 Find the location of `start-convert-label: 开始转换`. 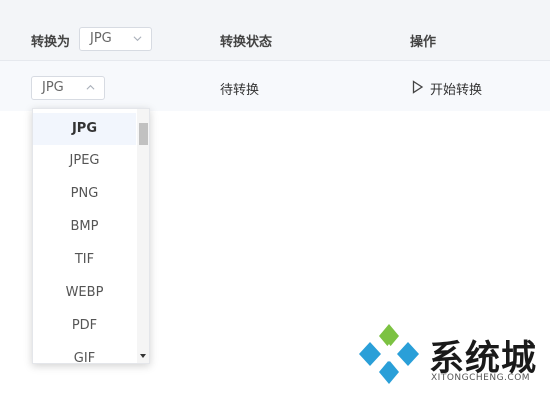

start-convert-label: 开始转换 is located at coordinates (456, 90).